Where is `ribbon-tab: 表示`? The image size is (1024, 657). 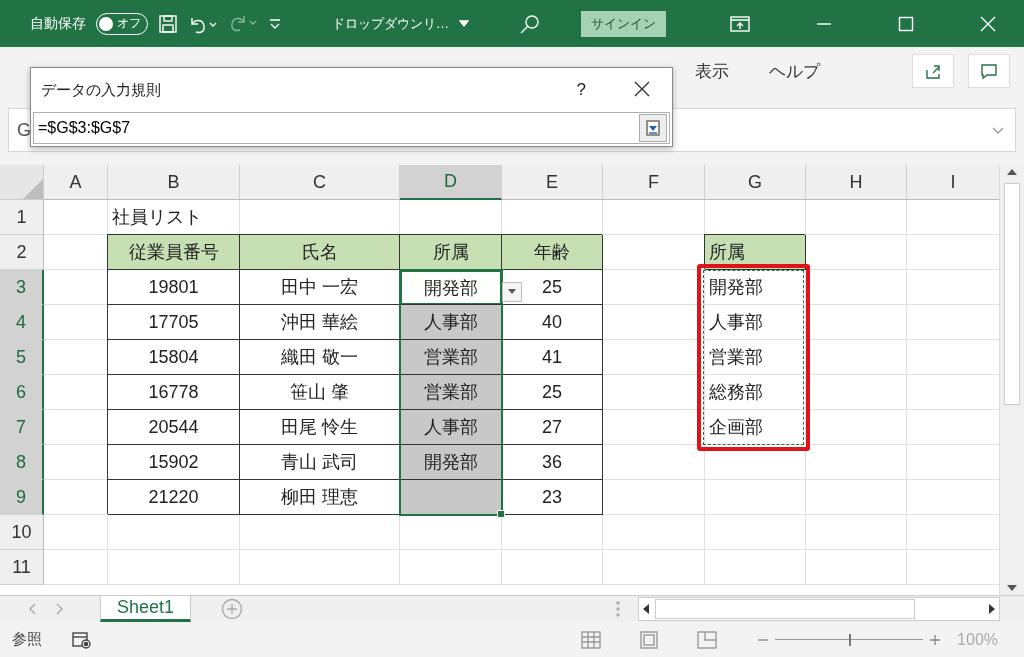 ribbon-tab: 表示 is located at coordinates (712, 71).